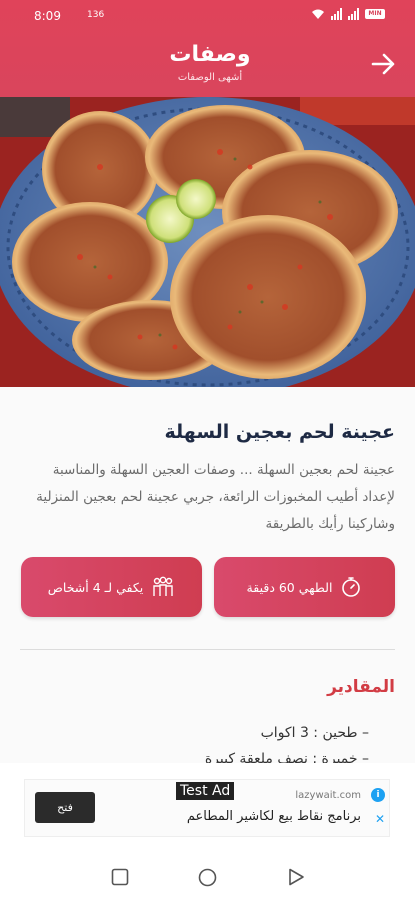 The image size is (415, 900). What do you see at coordinates (314, 733) in the screenshot?
I see `ingredient-item: – طحين : 3 اكواب` at bounding box center [314, 733].